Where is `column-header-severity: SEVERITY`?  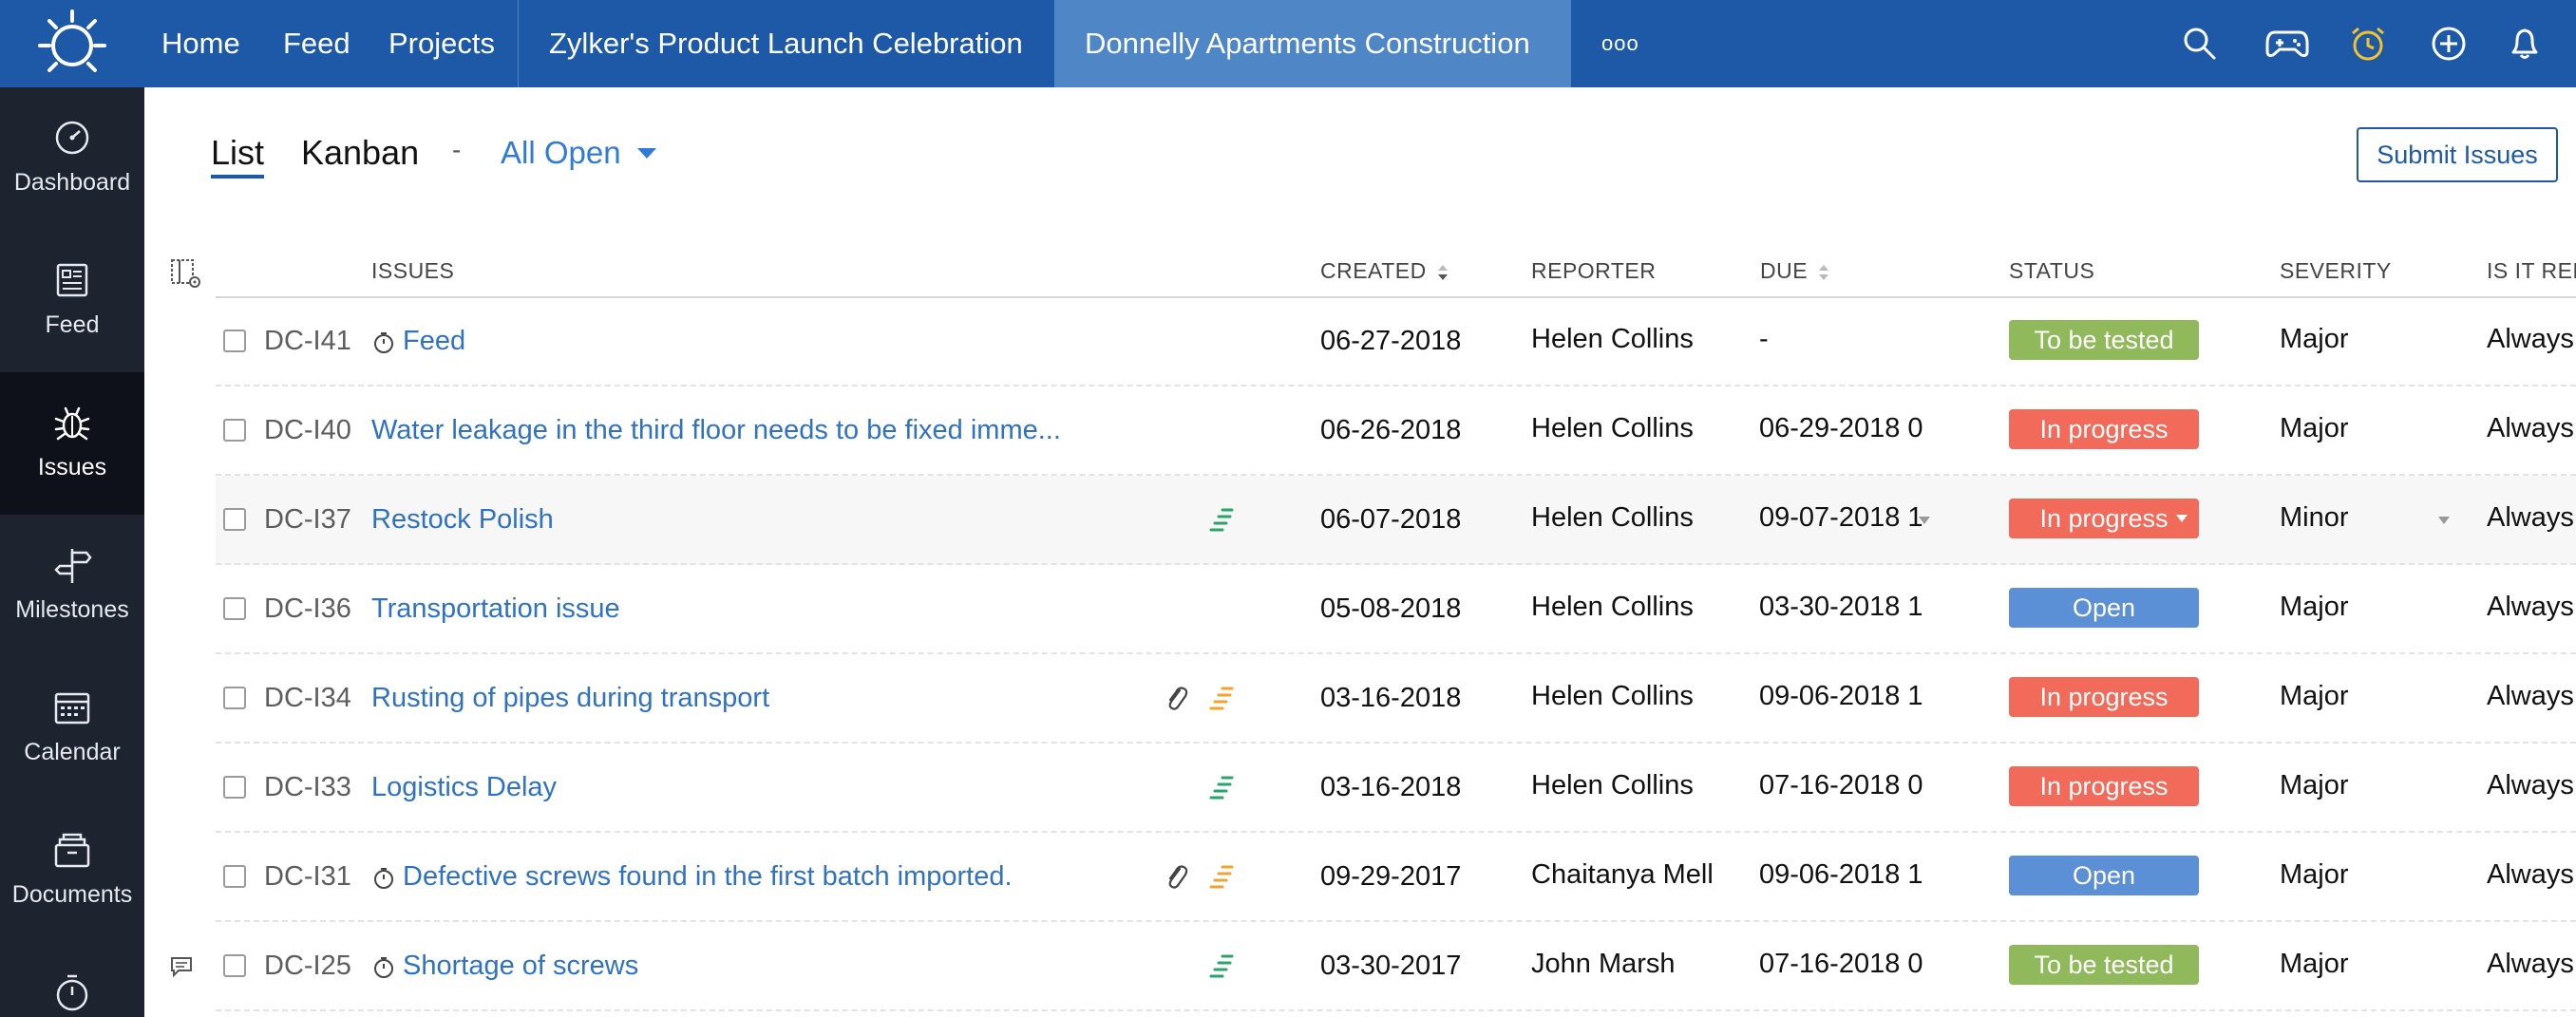
column-header-severity: SEVERITY is located at coordinates (2336, 271).